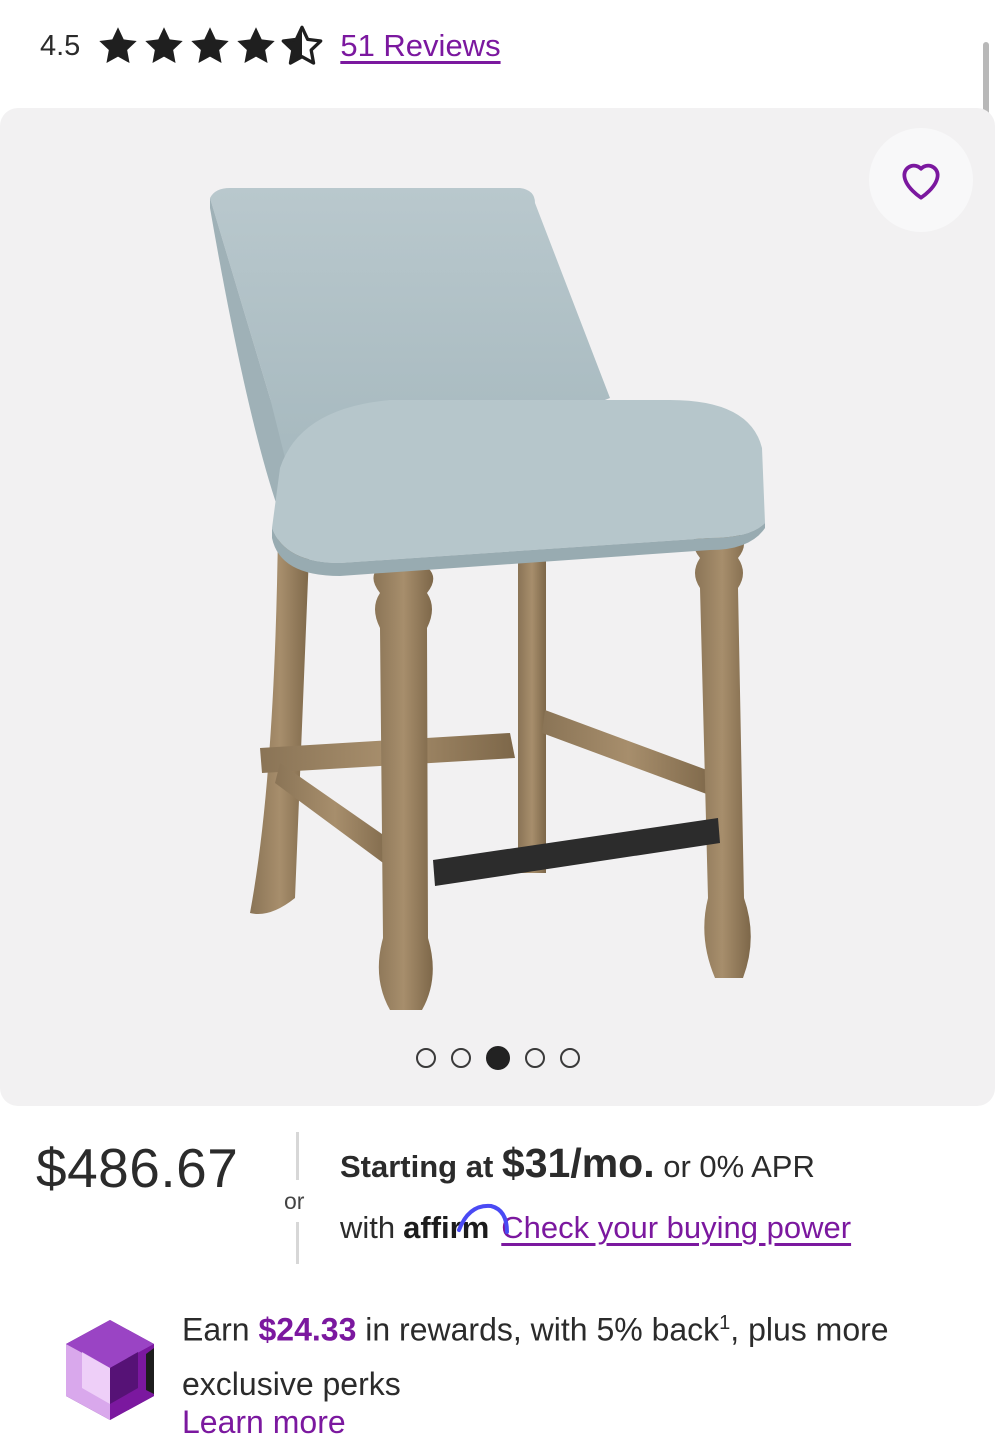 This screenshot has height=1440, width=997. What do you see at coordinates (368, 1227) in the screenshot?
I see `with-label: with` at bounding box center [368, 1227].